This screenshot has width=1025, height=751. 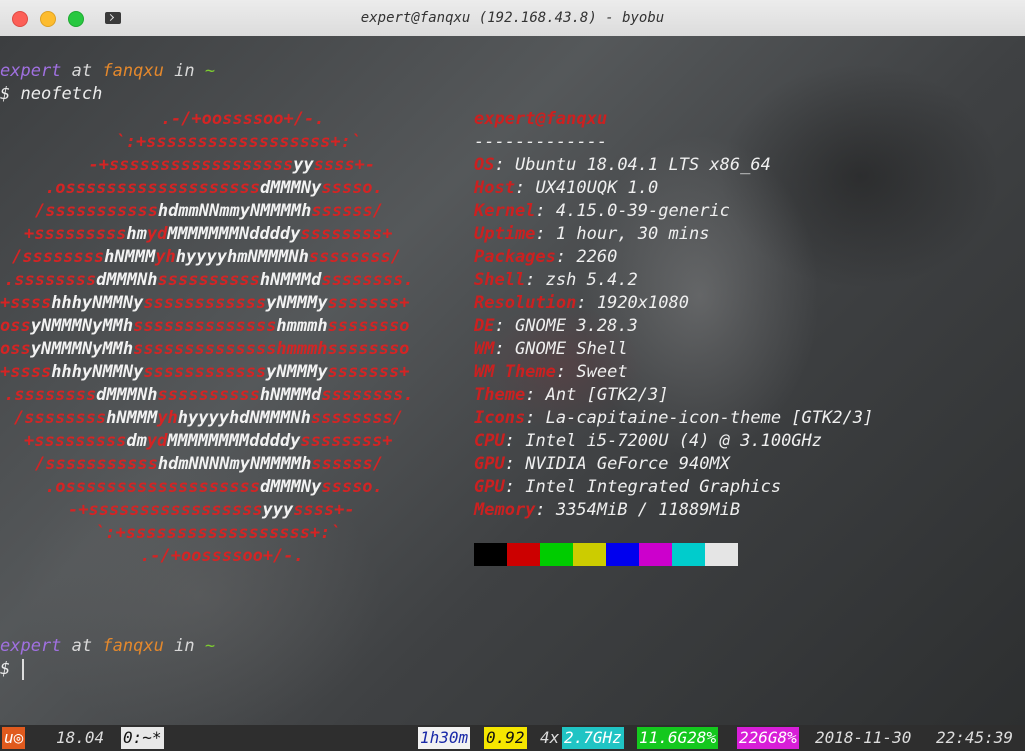 I want to click on info-row: Theme: Ant [GTK2/3], so click(x=571, y=395).